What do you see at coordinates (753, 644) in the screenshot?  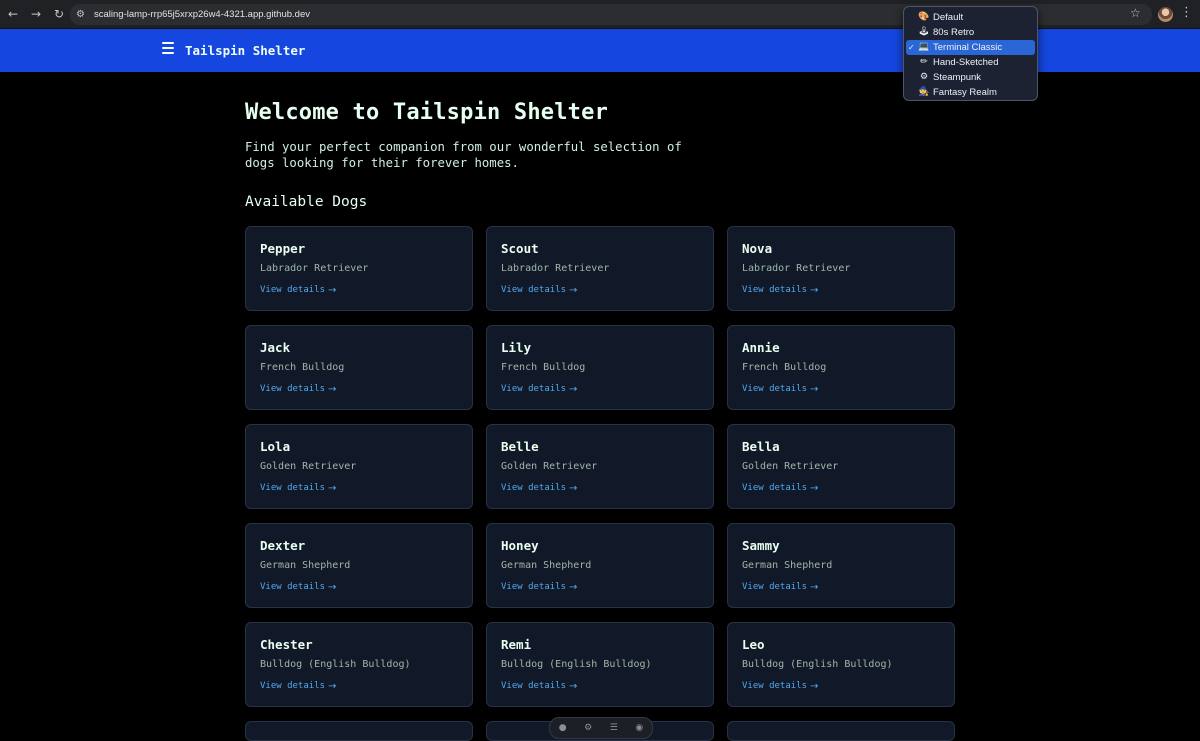 I see `dog-name: Leo` at bounding box center [753, 644].